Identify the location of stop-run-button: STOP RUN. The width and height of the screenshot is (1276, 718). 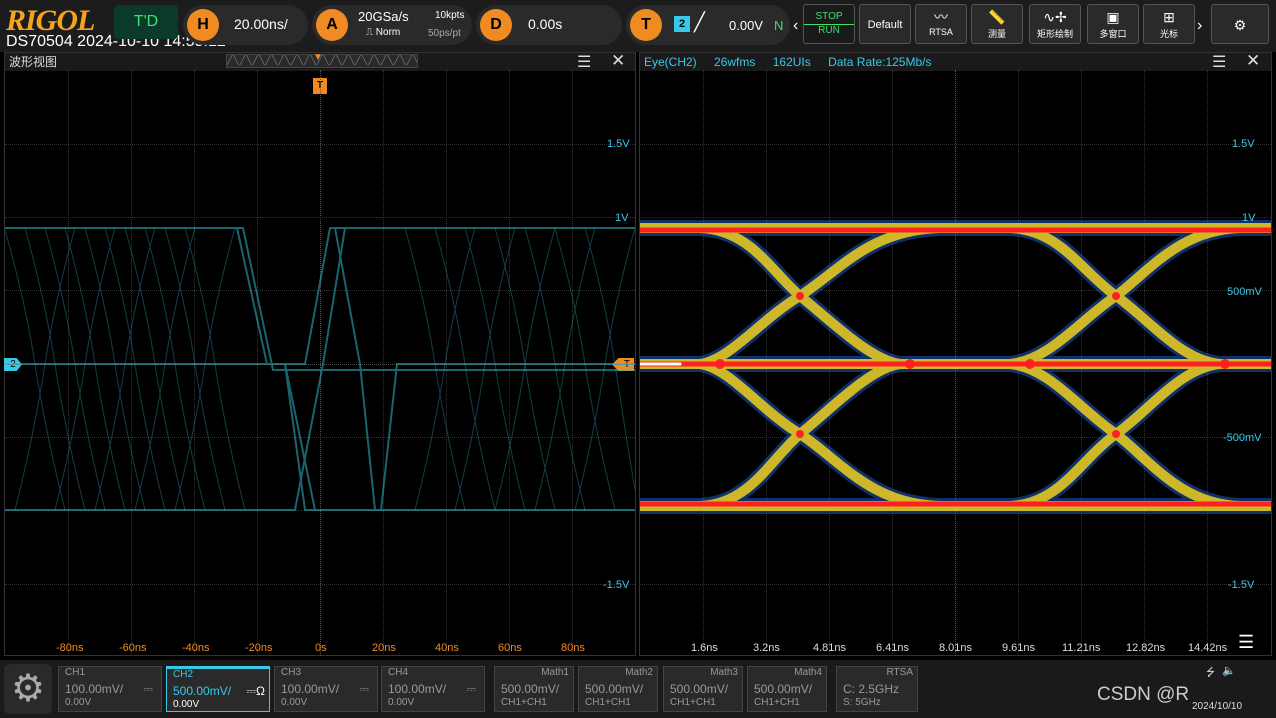
(829, 24).